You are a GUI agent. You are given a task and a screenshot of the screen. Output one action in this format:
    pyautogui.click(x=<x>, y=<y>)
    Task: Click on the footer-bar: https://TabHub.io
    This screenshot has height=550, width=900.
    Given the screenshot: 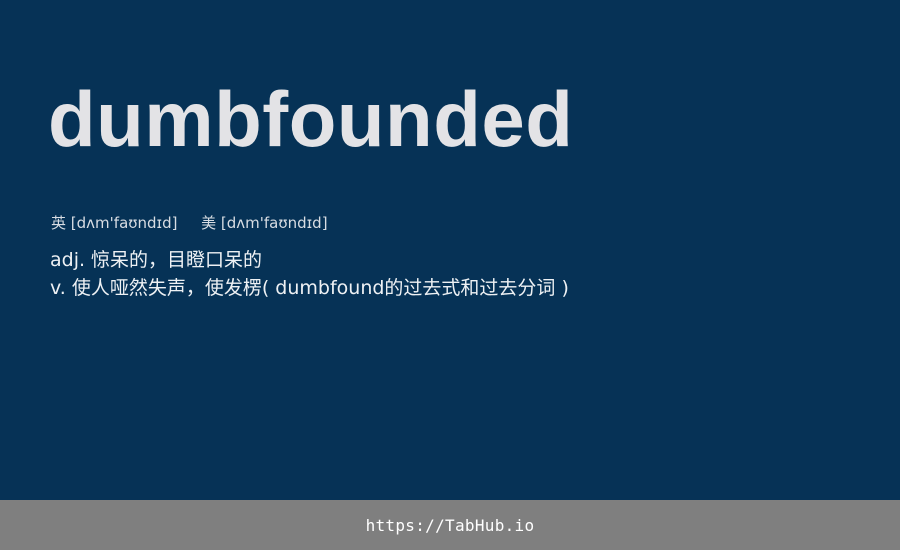 What is the action you would take?
    pyautogui.click(x=450, y=525)
    